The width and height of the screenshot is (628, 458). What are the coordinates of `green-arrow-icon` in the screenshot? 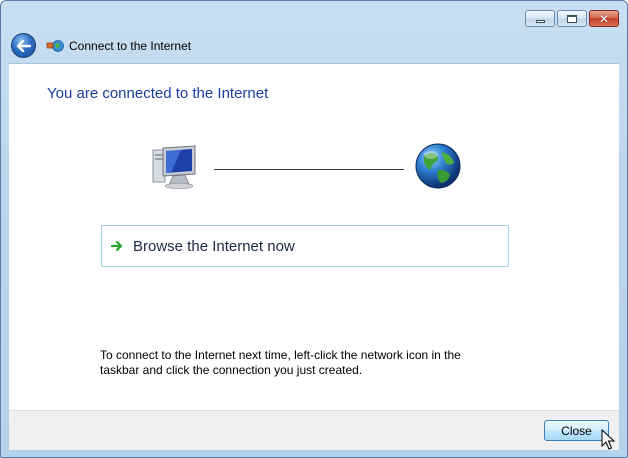 It's located at (117, 246).